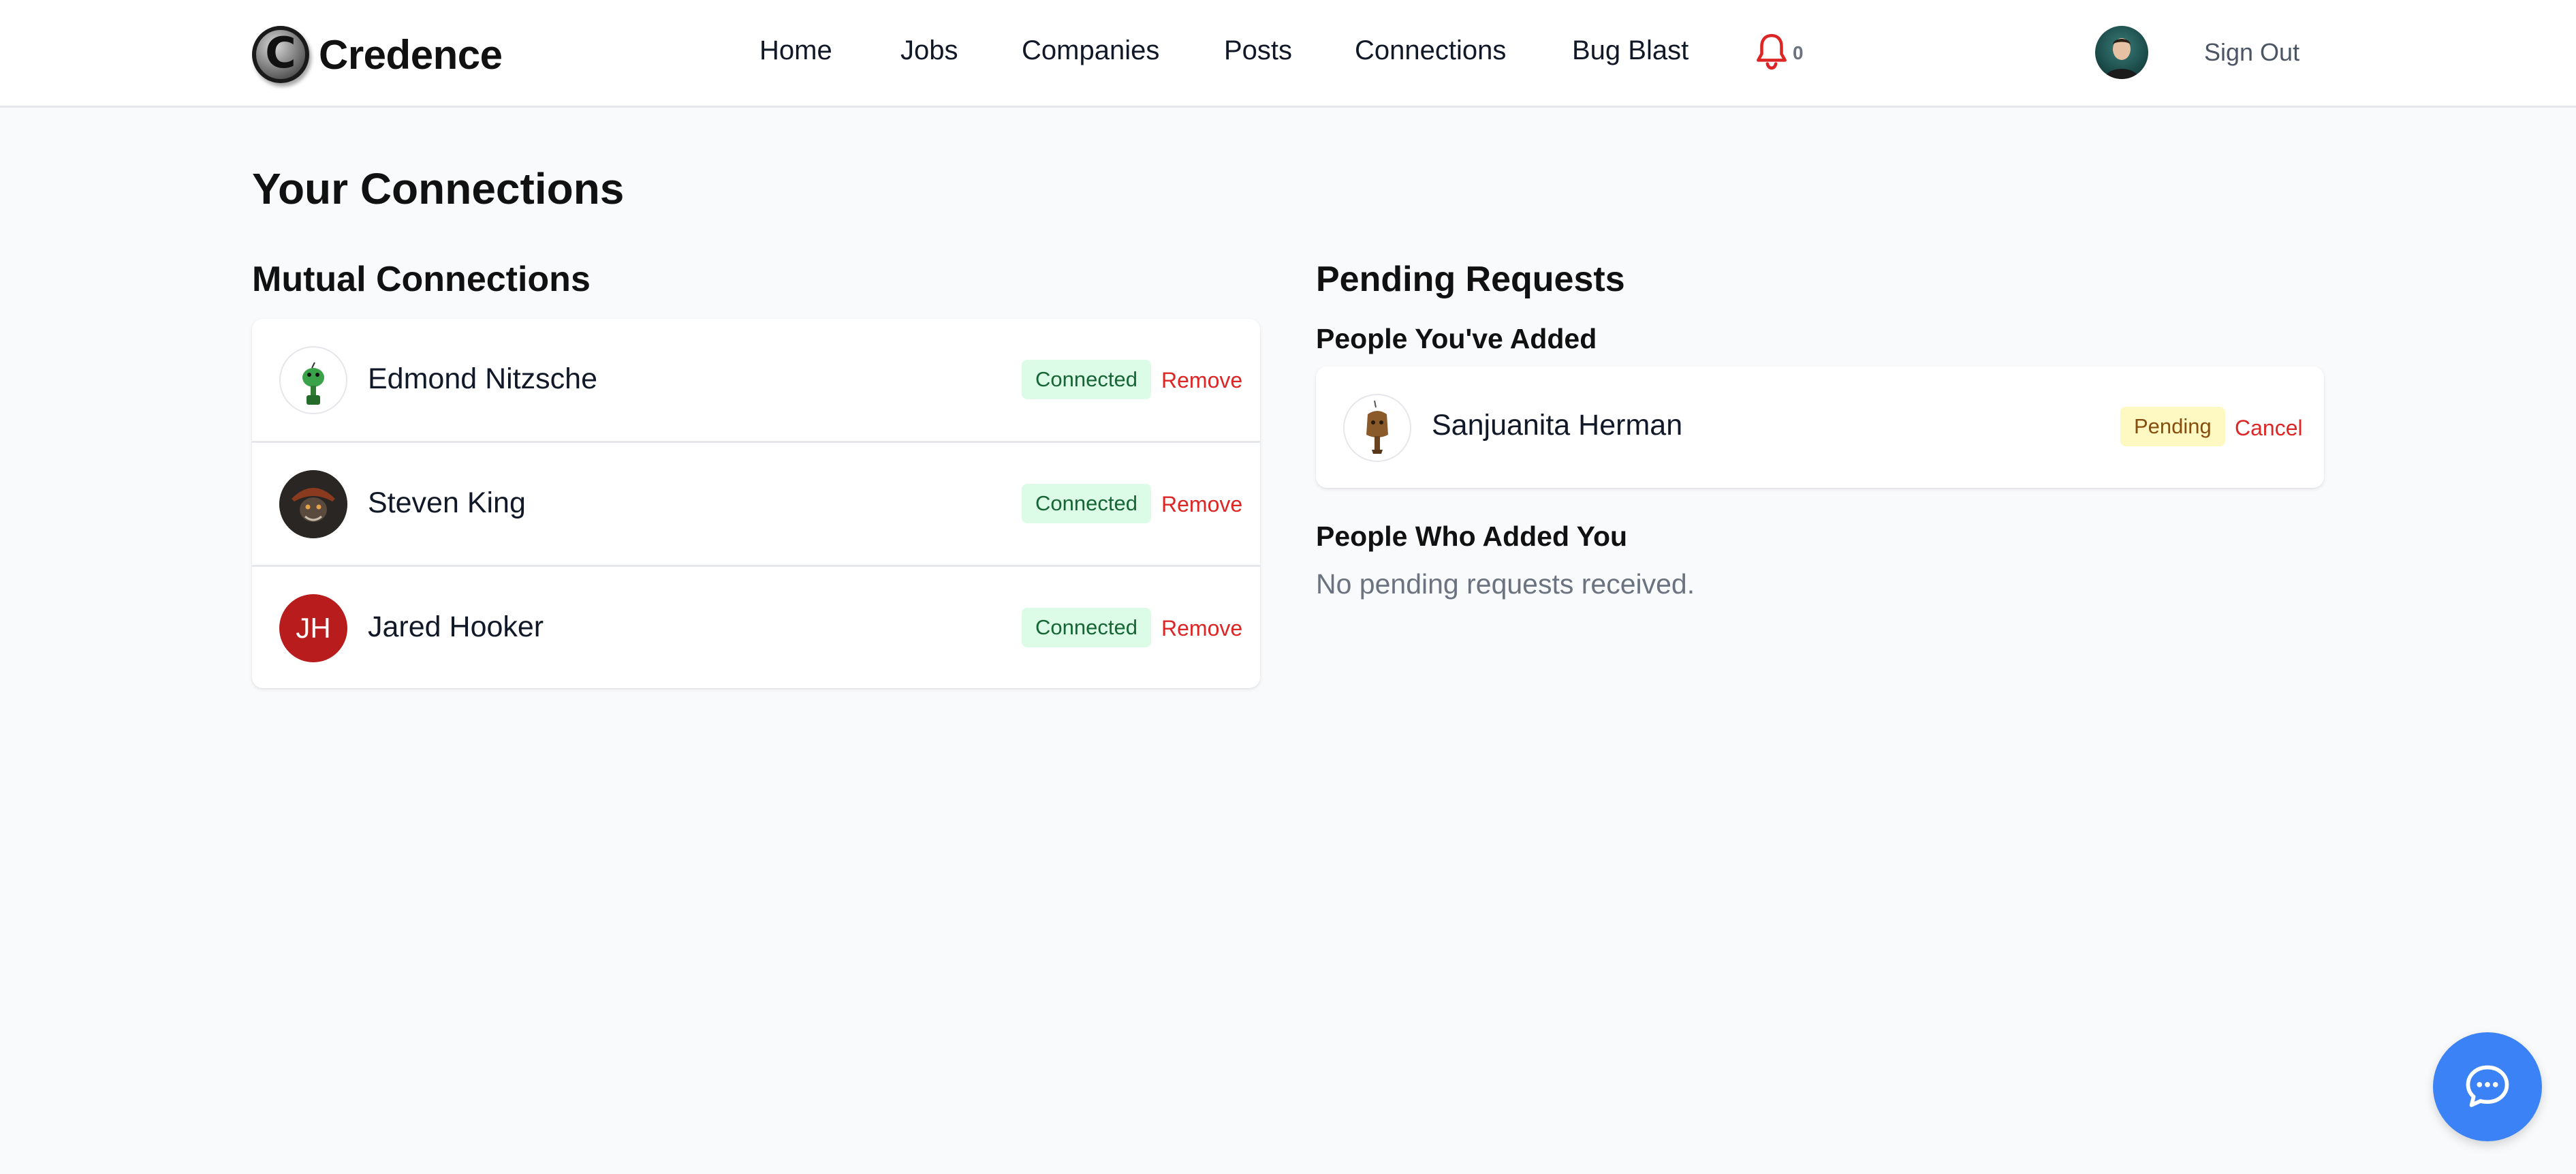 This screenshot has height=1174, width=2576. I want to click on wooden-figure-icon, so click(1377, 427).